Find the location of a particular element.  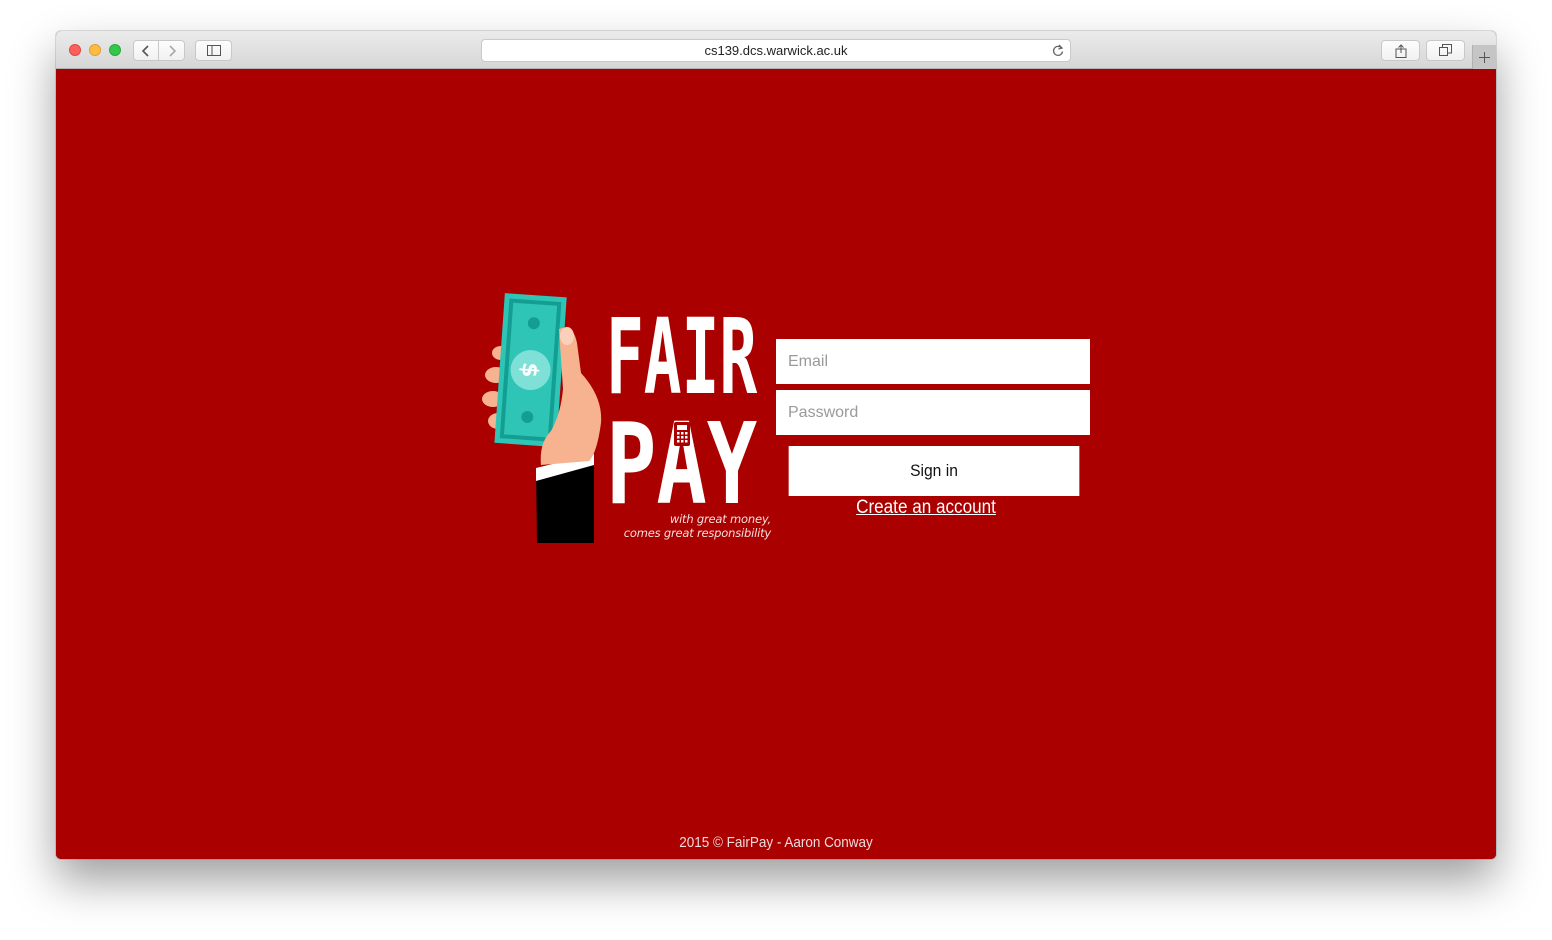

address-bar: cs139.dcs.warwick.ac.uk is located at coordinates (776, 50).